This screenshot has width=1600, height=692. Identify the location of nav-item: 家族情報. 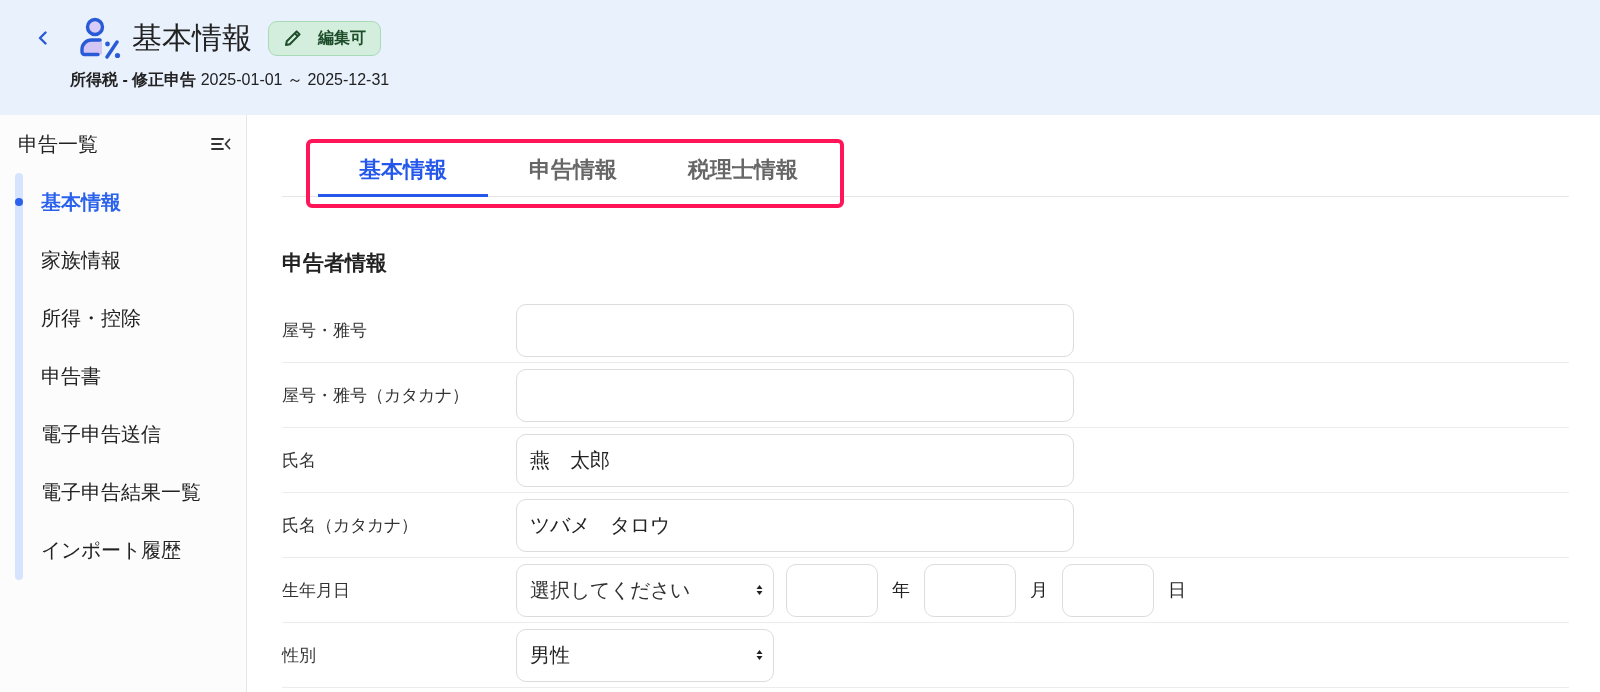
(81, 260).